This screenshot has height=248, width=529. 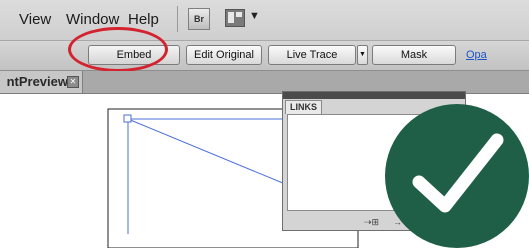 I want to click on links-panel-titlebar, so click(x=374, y=95).